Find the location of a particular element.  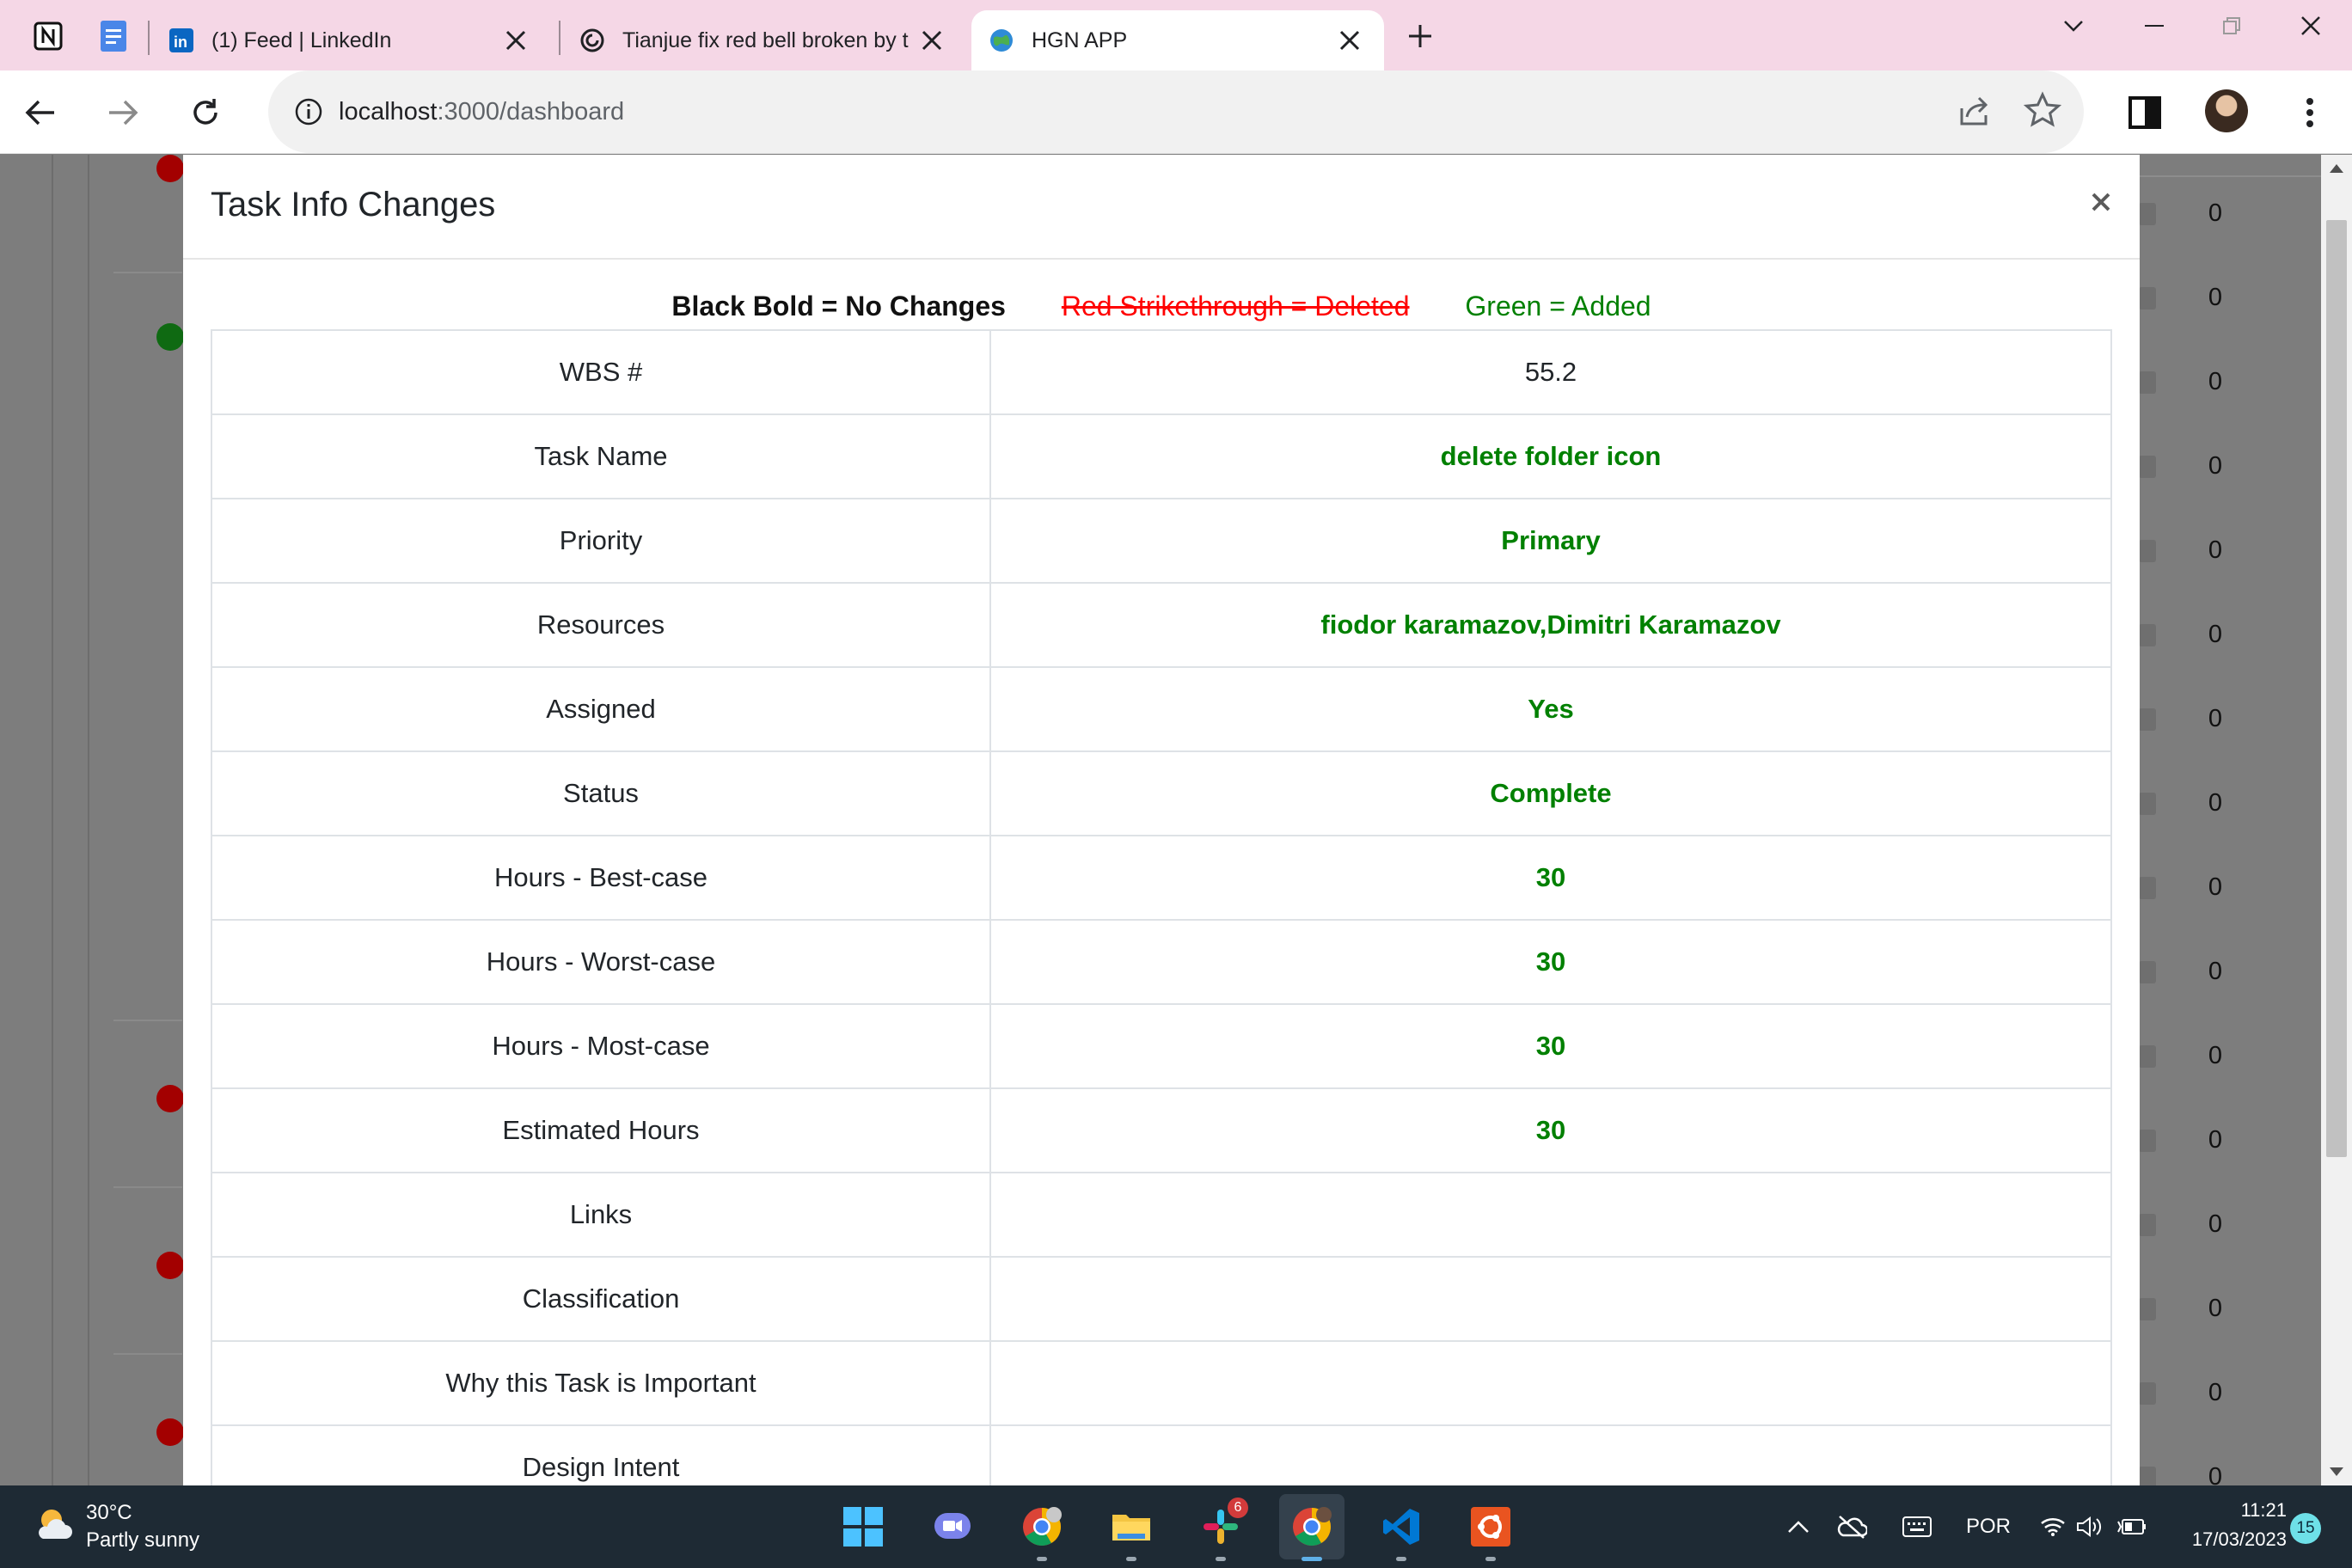

svg-text: in is located at coordinates (180, 42).